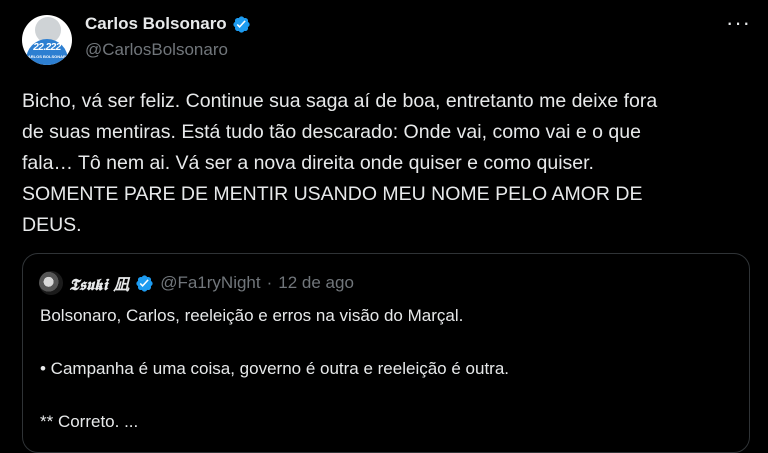  Describe the element at coordinates (210, 282) in the screenshot. I see `quoted-handle: @Fa1ryNight` at that location.